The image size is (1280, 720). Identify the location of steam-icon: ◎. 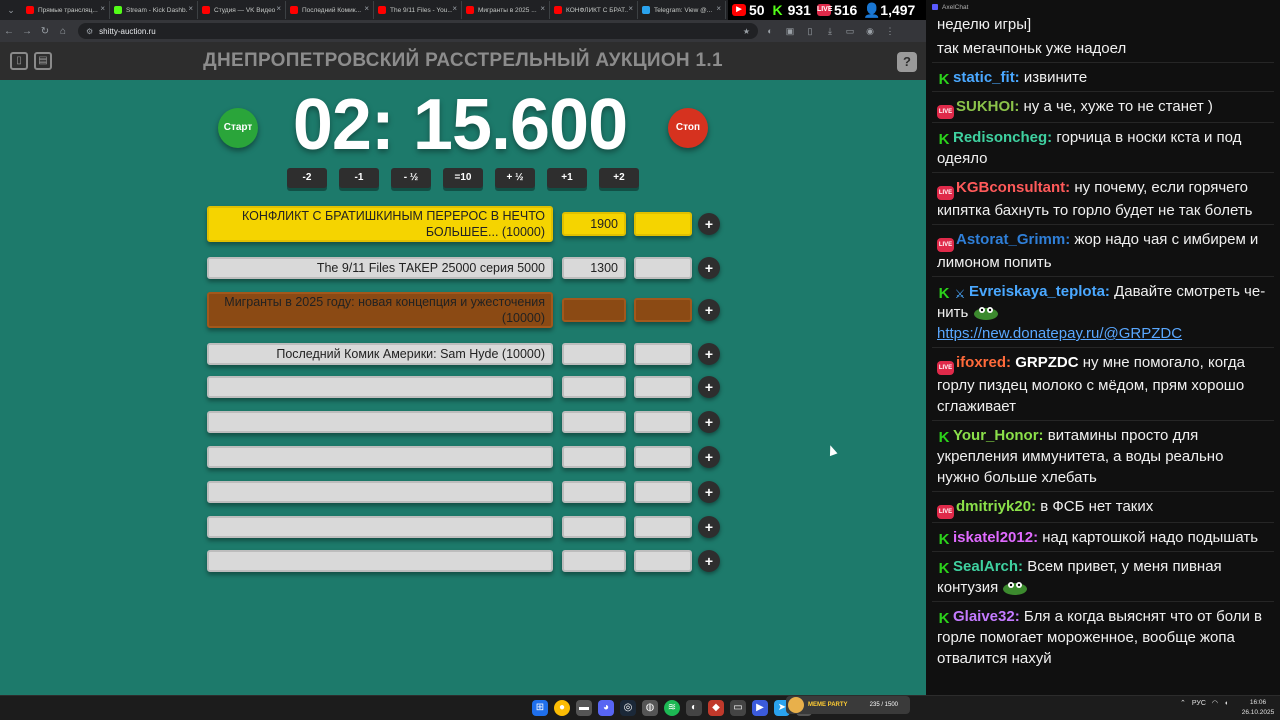
(628, 708).